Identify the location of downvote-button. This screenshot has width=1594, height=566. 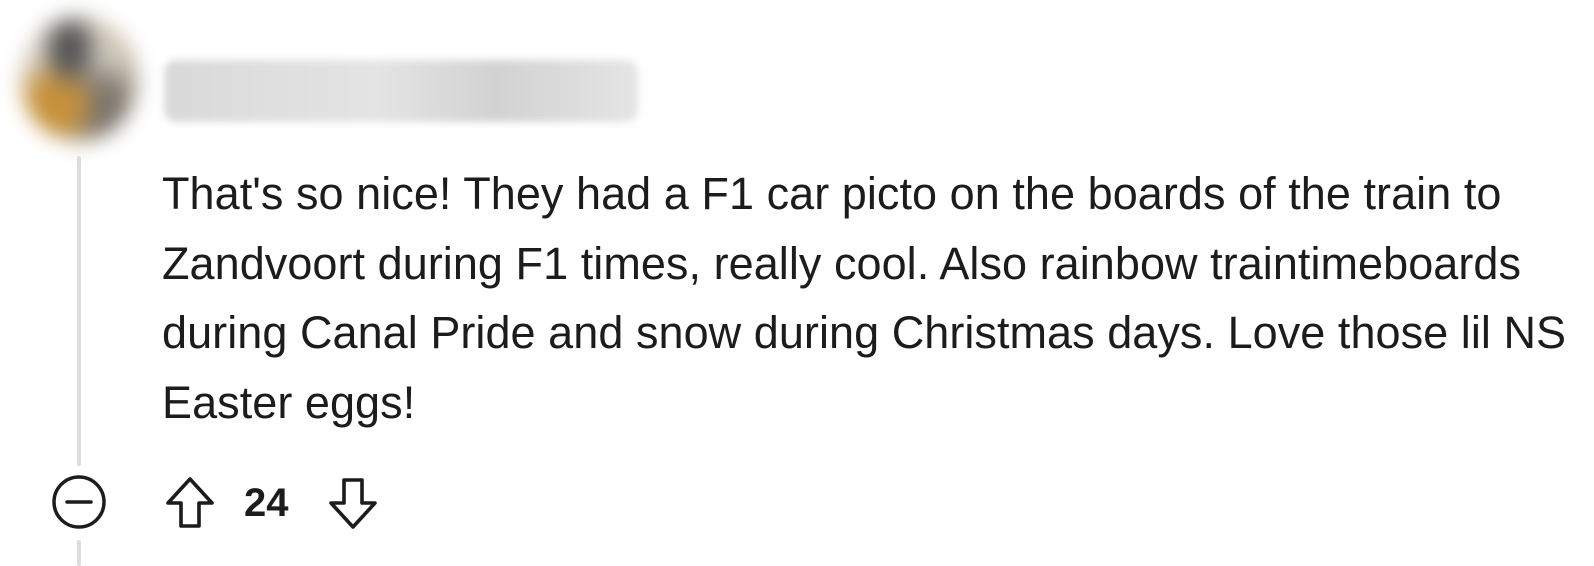
(353, 503).